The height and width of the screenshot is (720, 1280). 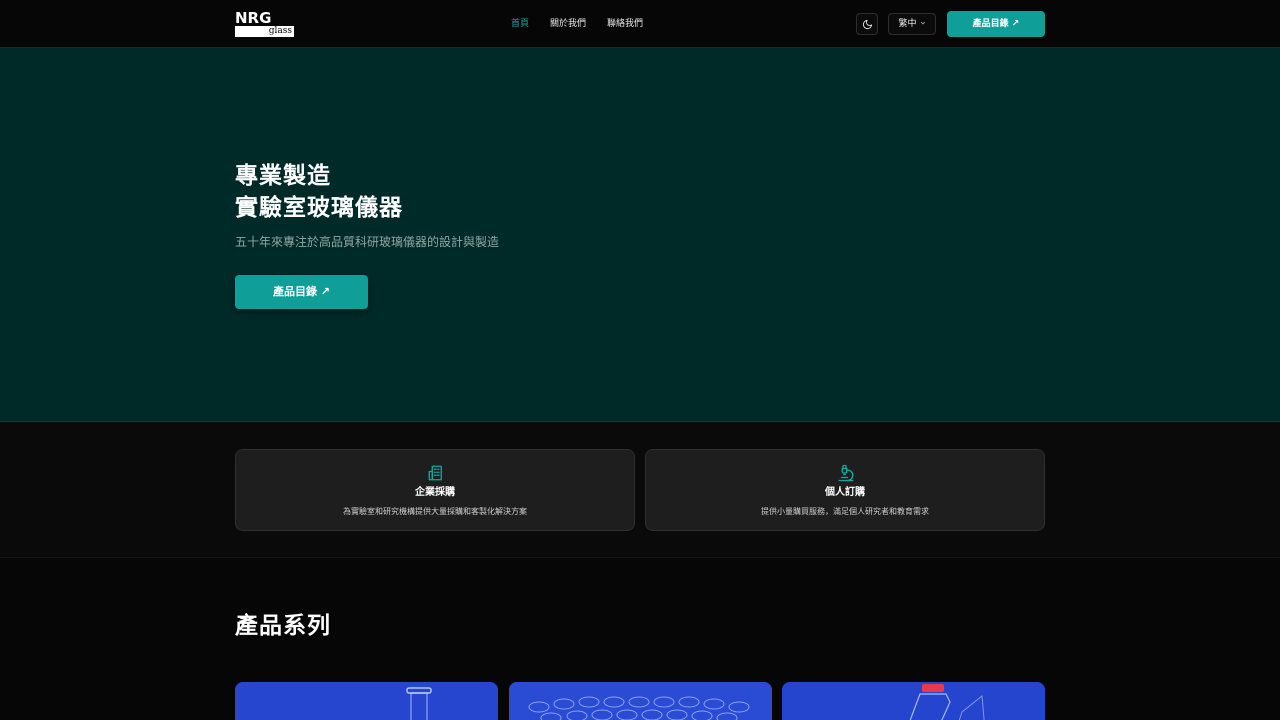 I want to click on card-description: 為實驗室和研究機構提供大量採購和客製化解決方案, so click(x=435, y=511).